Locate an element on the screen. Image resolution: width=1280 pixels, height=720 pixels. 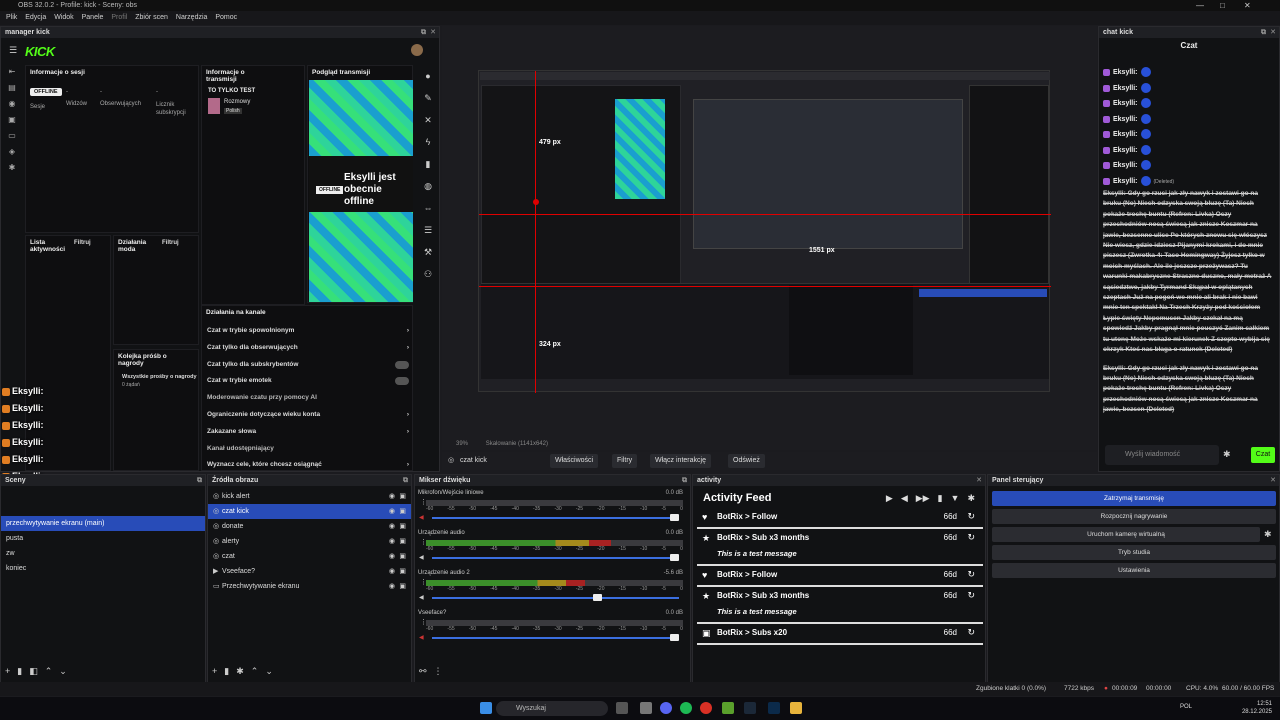
activity-item: ▣ BotRix > Subs x20 66d ↻ is located at coordinates (840, 635).